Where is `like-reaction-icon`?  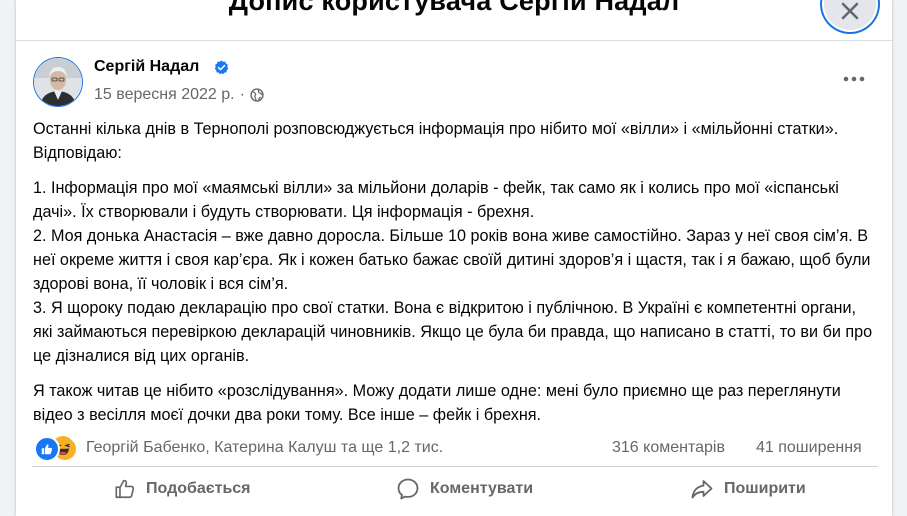 like-reaction-icon is located at coordinates (47, 449).